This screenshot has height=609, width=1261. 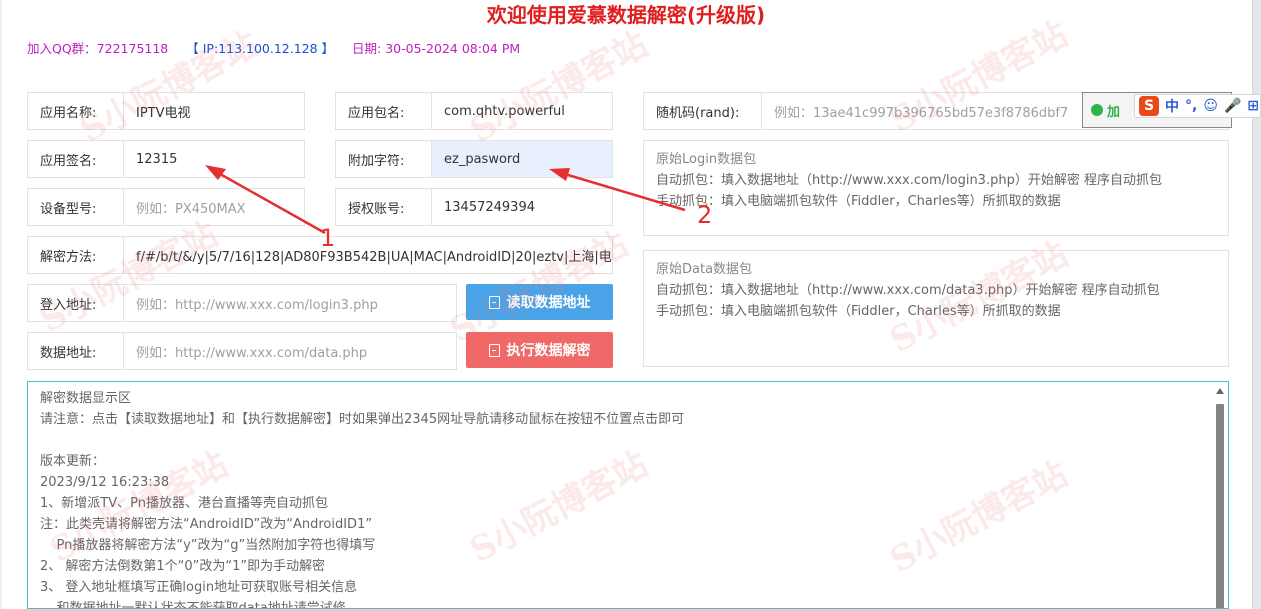 What do you see at coordinates (260, 48) in the screenshot?
I see `ip-address: 【 IP:113.100.12.128 】` at bounding box center [260, 48].